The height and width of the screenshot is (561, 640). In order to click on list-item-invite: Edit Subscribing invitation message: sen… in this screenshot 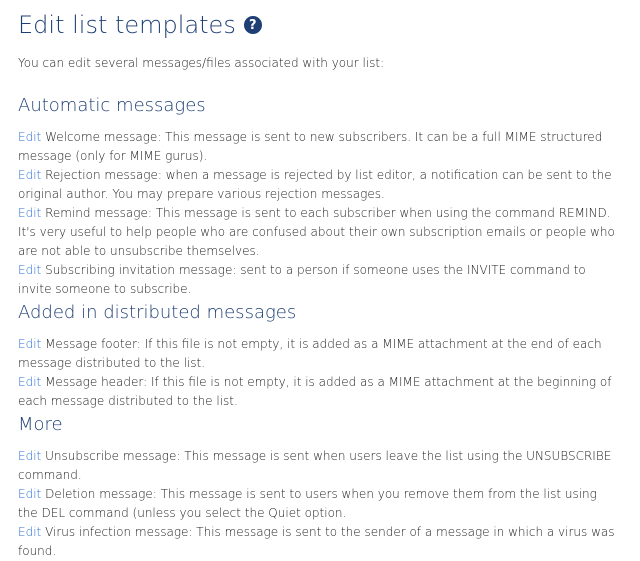, I will do `click(318, 280)`.